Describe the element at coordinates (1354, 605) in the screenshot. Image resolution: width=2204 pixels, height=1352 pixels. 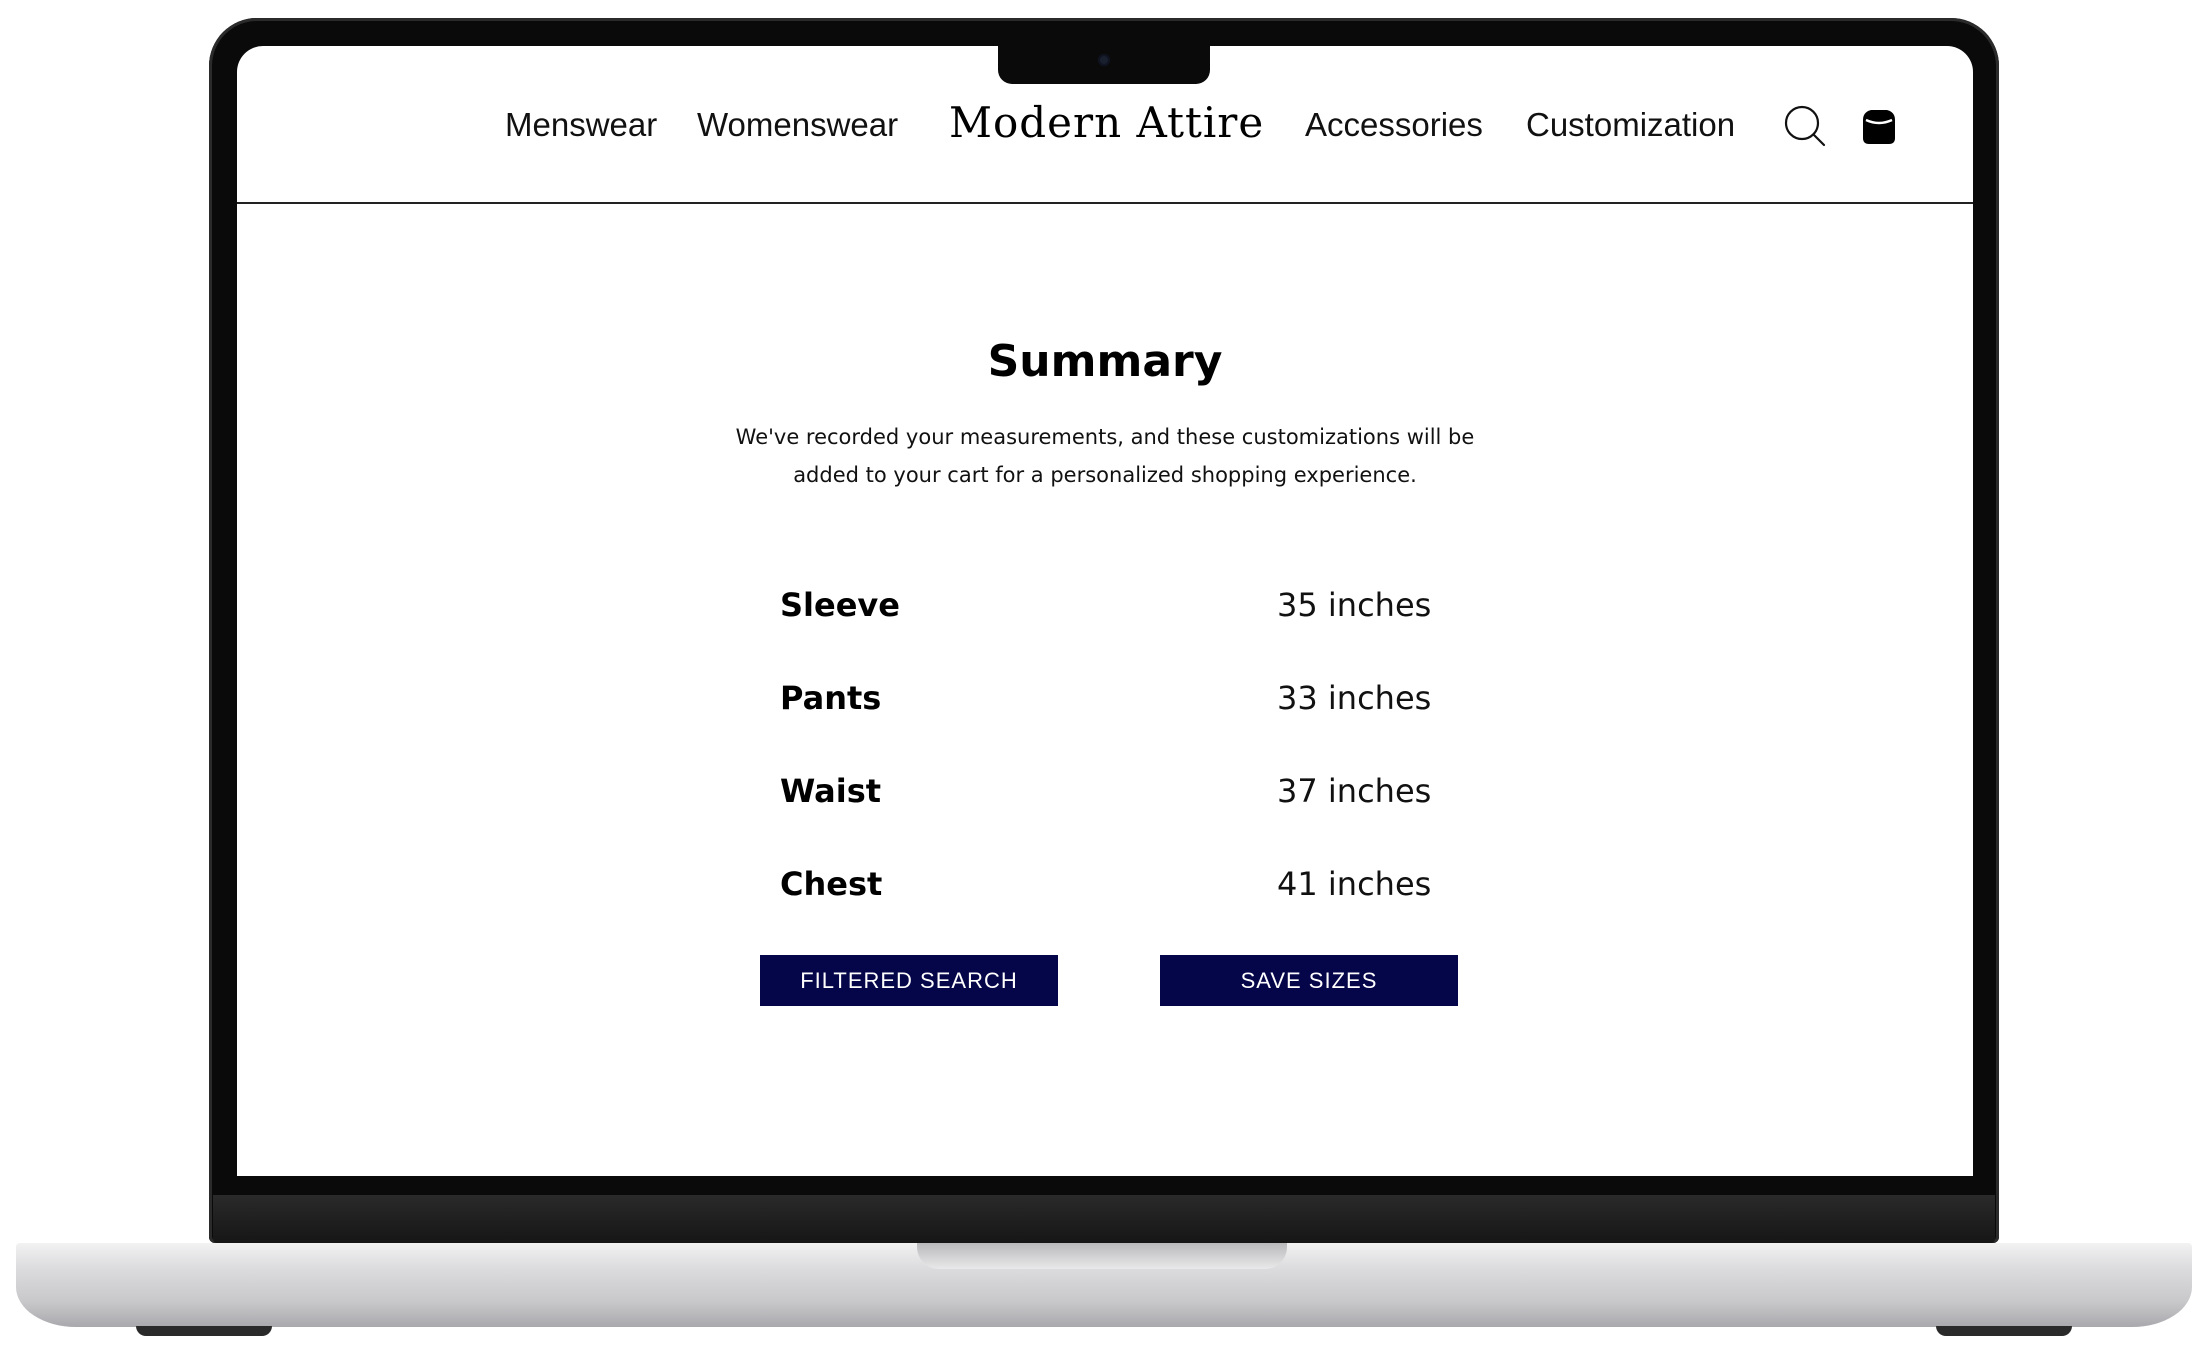
I see `measurement-value-sleeve: 35 inches` at that location.